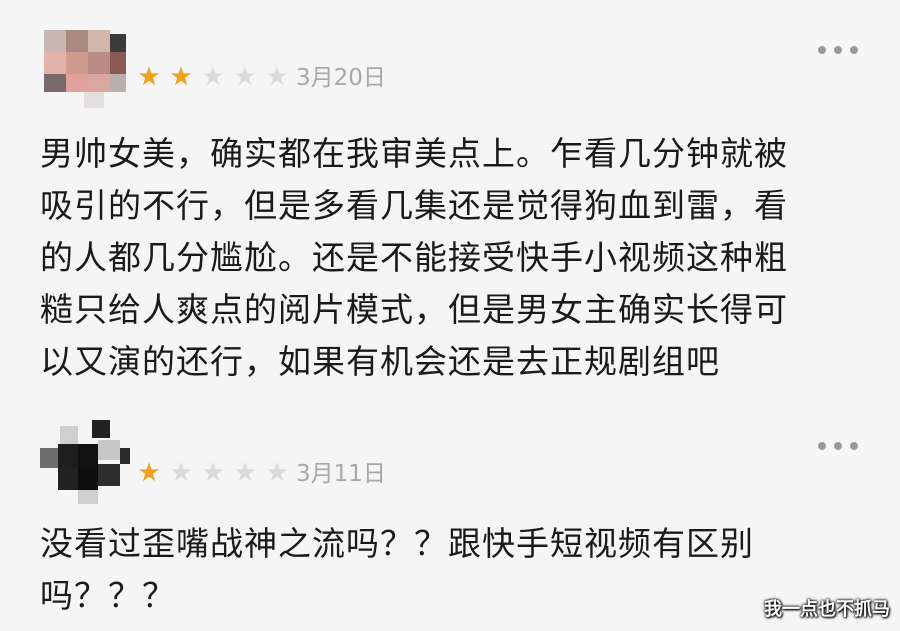 The width and height of the screenshot is (900, 631). I want to click on review-text: 没看过歪嘴战神之流吗？？跟快手短视频有区别 吗？？？, so click(397, 569).